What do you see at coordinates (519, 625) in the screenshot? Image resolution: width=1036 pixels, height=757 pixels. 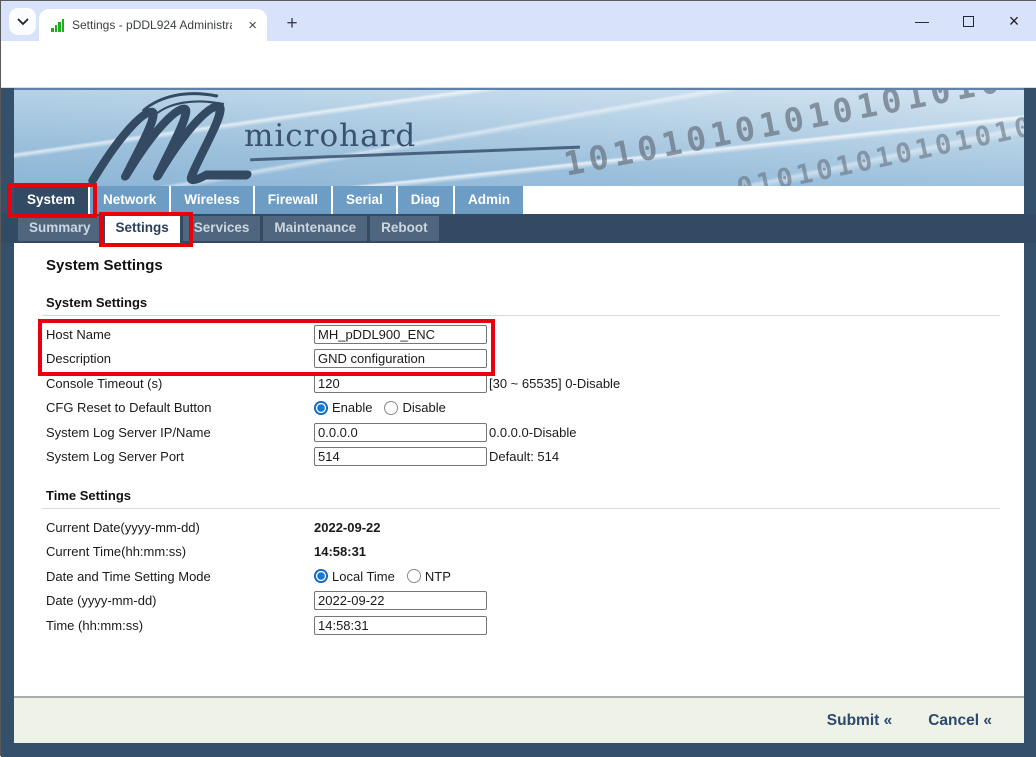 I see `time-row: Time (hh:mm:ss)` at bounding box center [519, 625].